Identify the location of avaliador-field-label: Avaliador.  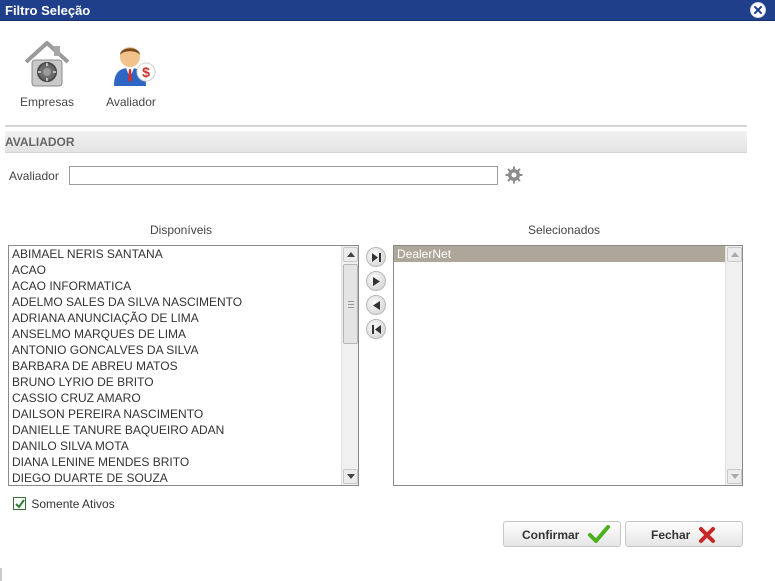
(34, 176).